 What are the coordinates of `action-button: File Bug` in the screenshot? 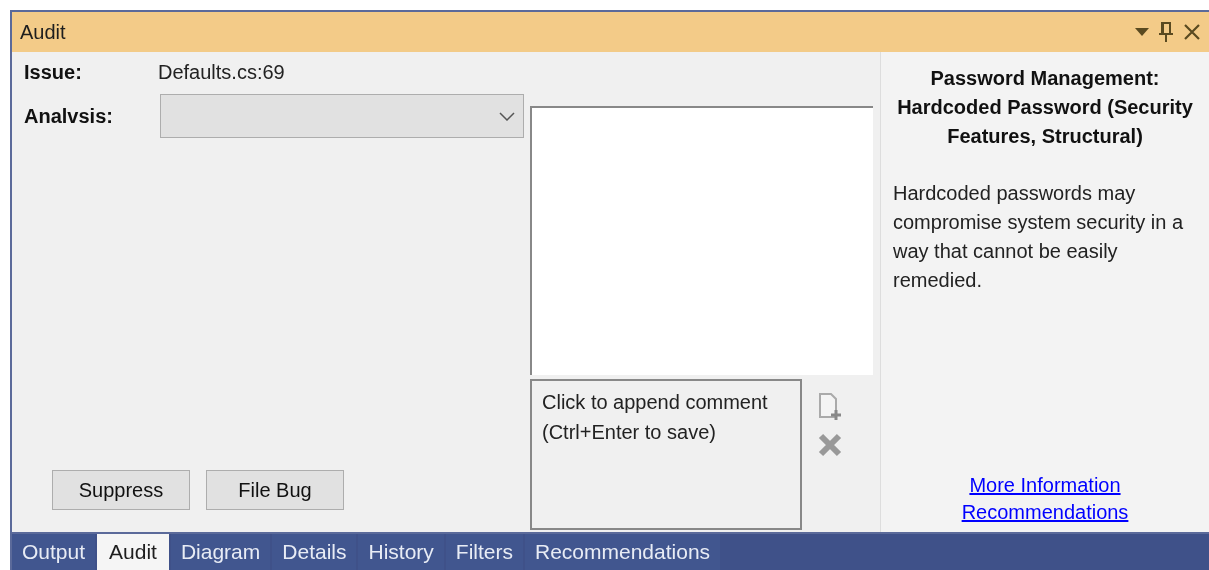 It's located at (275, 490).